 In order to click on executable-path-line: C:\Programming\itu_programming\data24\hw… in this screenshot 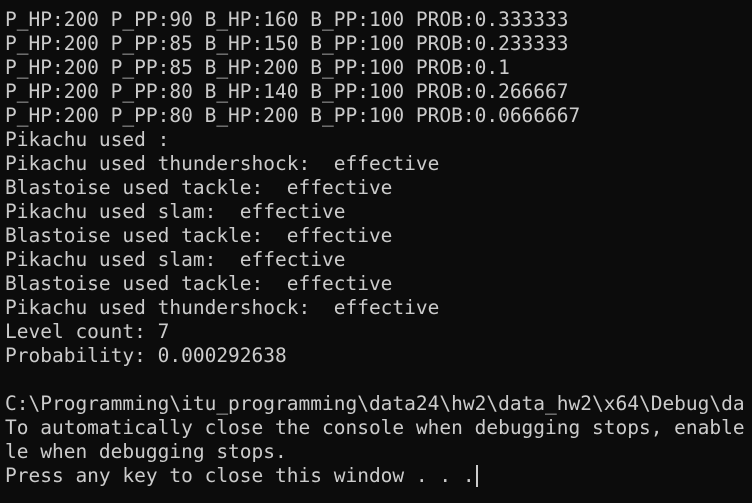, I will do `click(375, 403)`.